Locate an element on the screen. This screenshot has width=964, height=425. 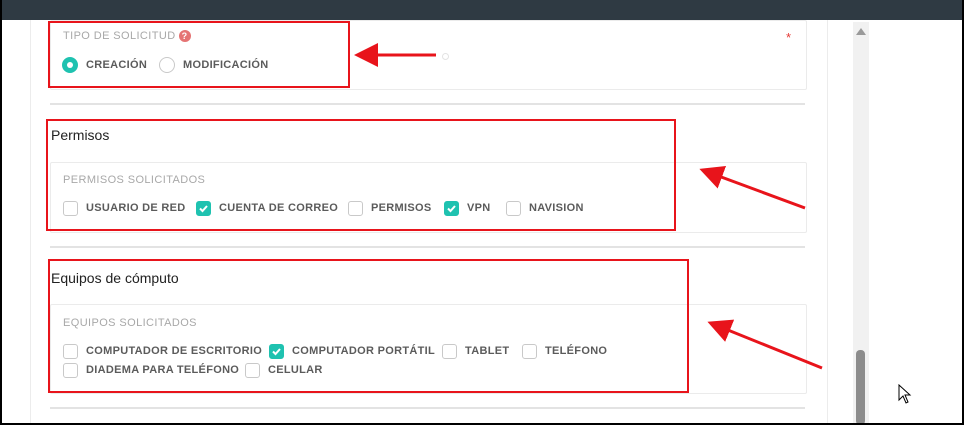
mouse-cursor-icon is located at coordinates (905, 394).